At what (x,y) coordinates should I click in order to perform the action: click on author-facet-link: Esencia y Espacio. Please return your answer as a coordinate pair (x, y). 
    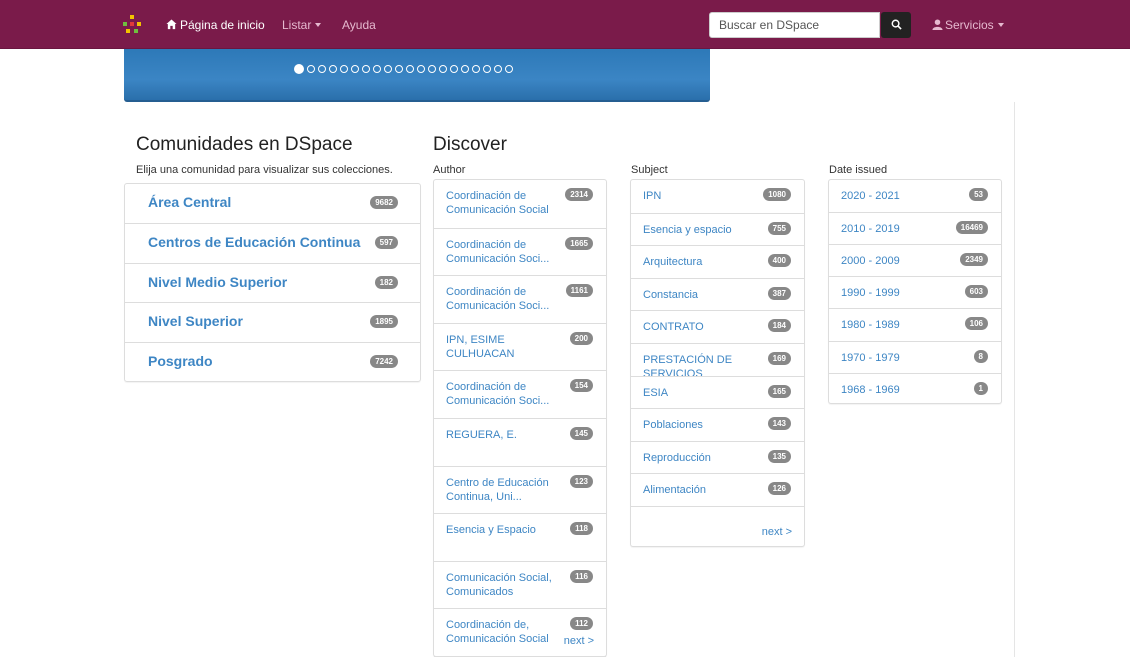
    Looking at the image, I should click on (500, 530).